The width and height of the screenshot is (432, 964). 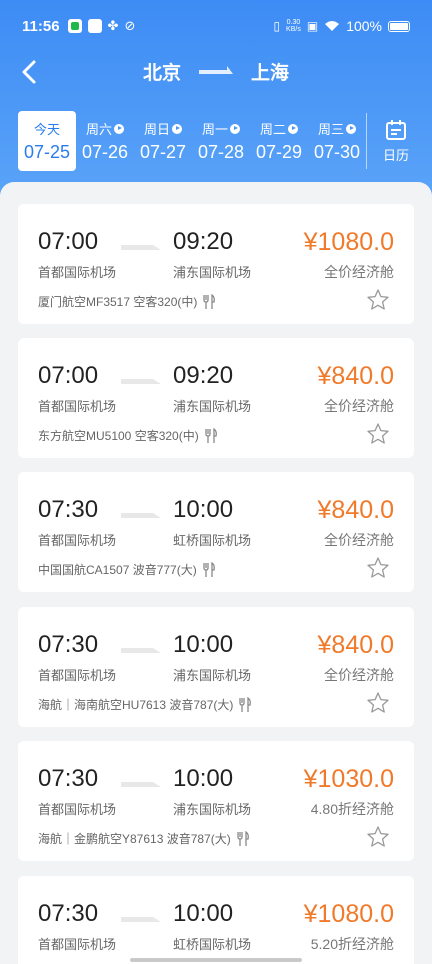 I want to click on flight-info: 东方航空MU5100 空客320(中), so click(x=128, y=435).